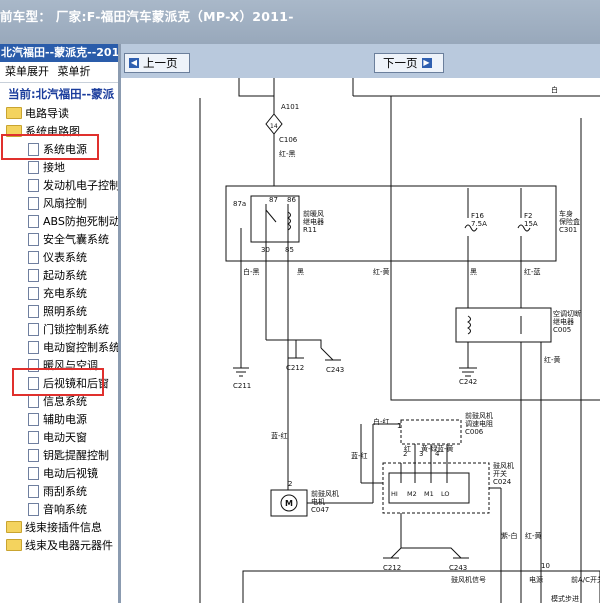 This screenshot has height=603, width=600. Describe the element at coordinates (477, 216) in the screenshot. I see `svg-text: F16` at that location.